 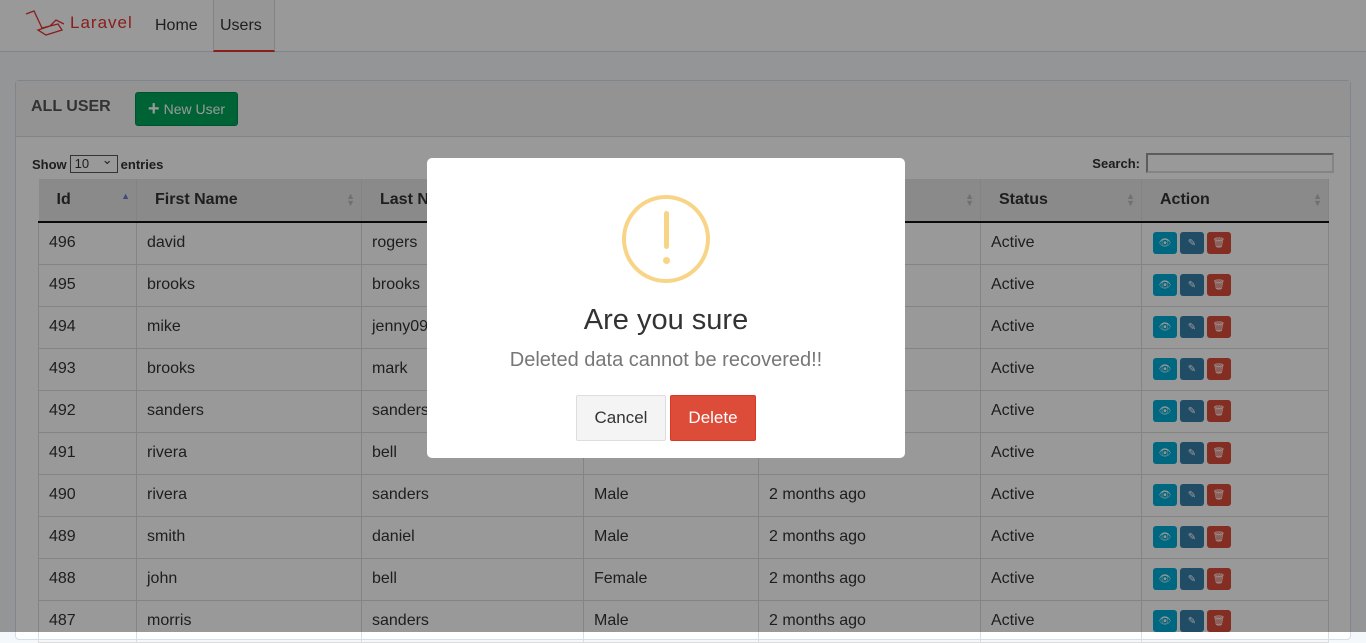 What do you see at coordinates (666, 360) in the screenshot?
I see `dialog-text: Deleted data cannot be recovered!!` at bounding box center [666, 360].